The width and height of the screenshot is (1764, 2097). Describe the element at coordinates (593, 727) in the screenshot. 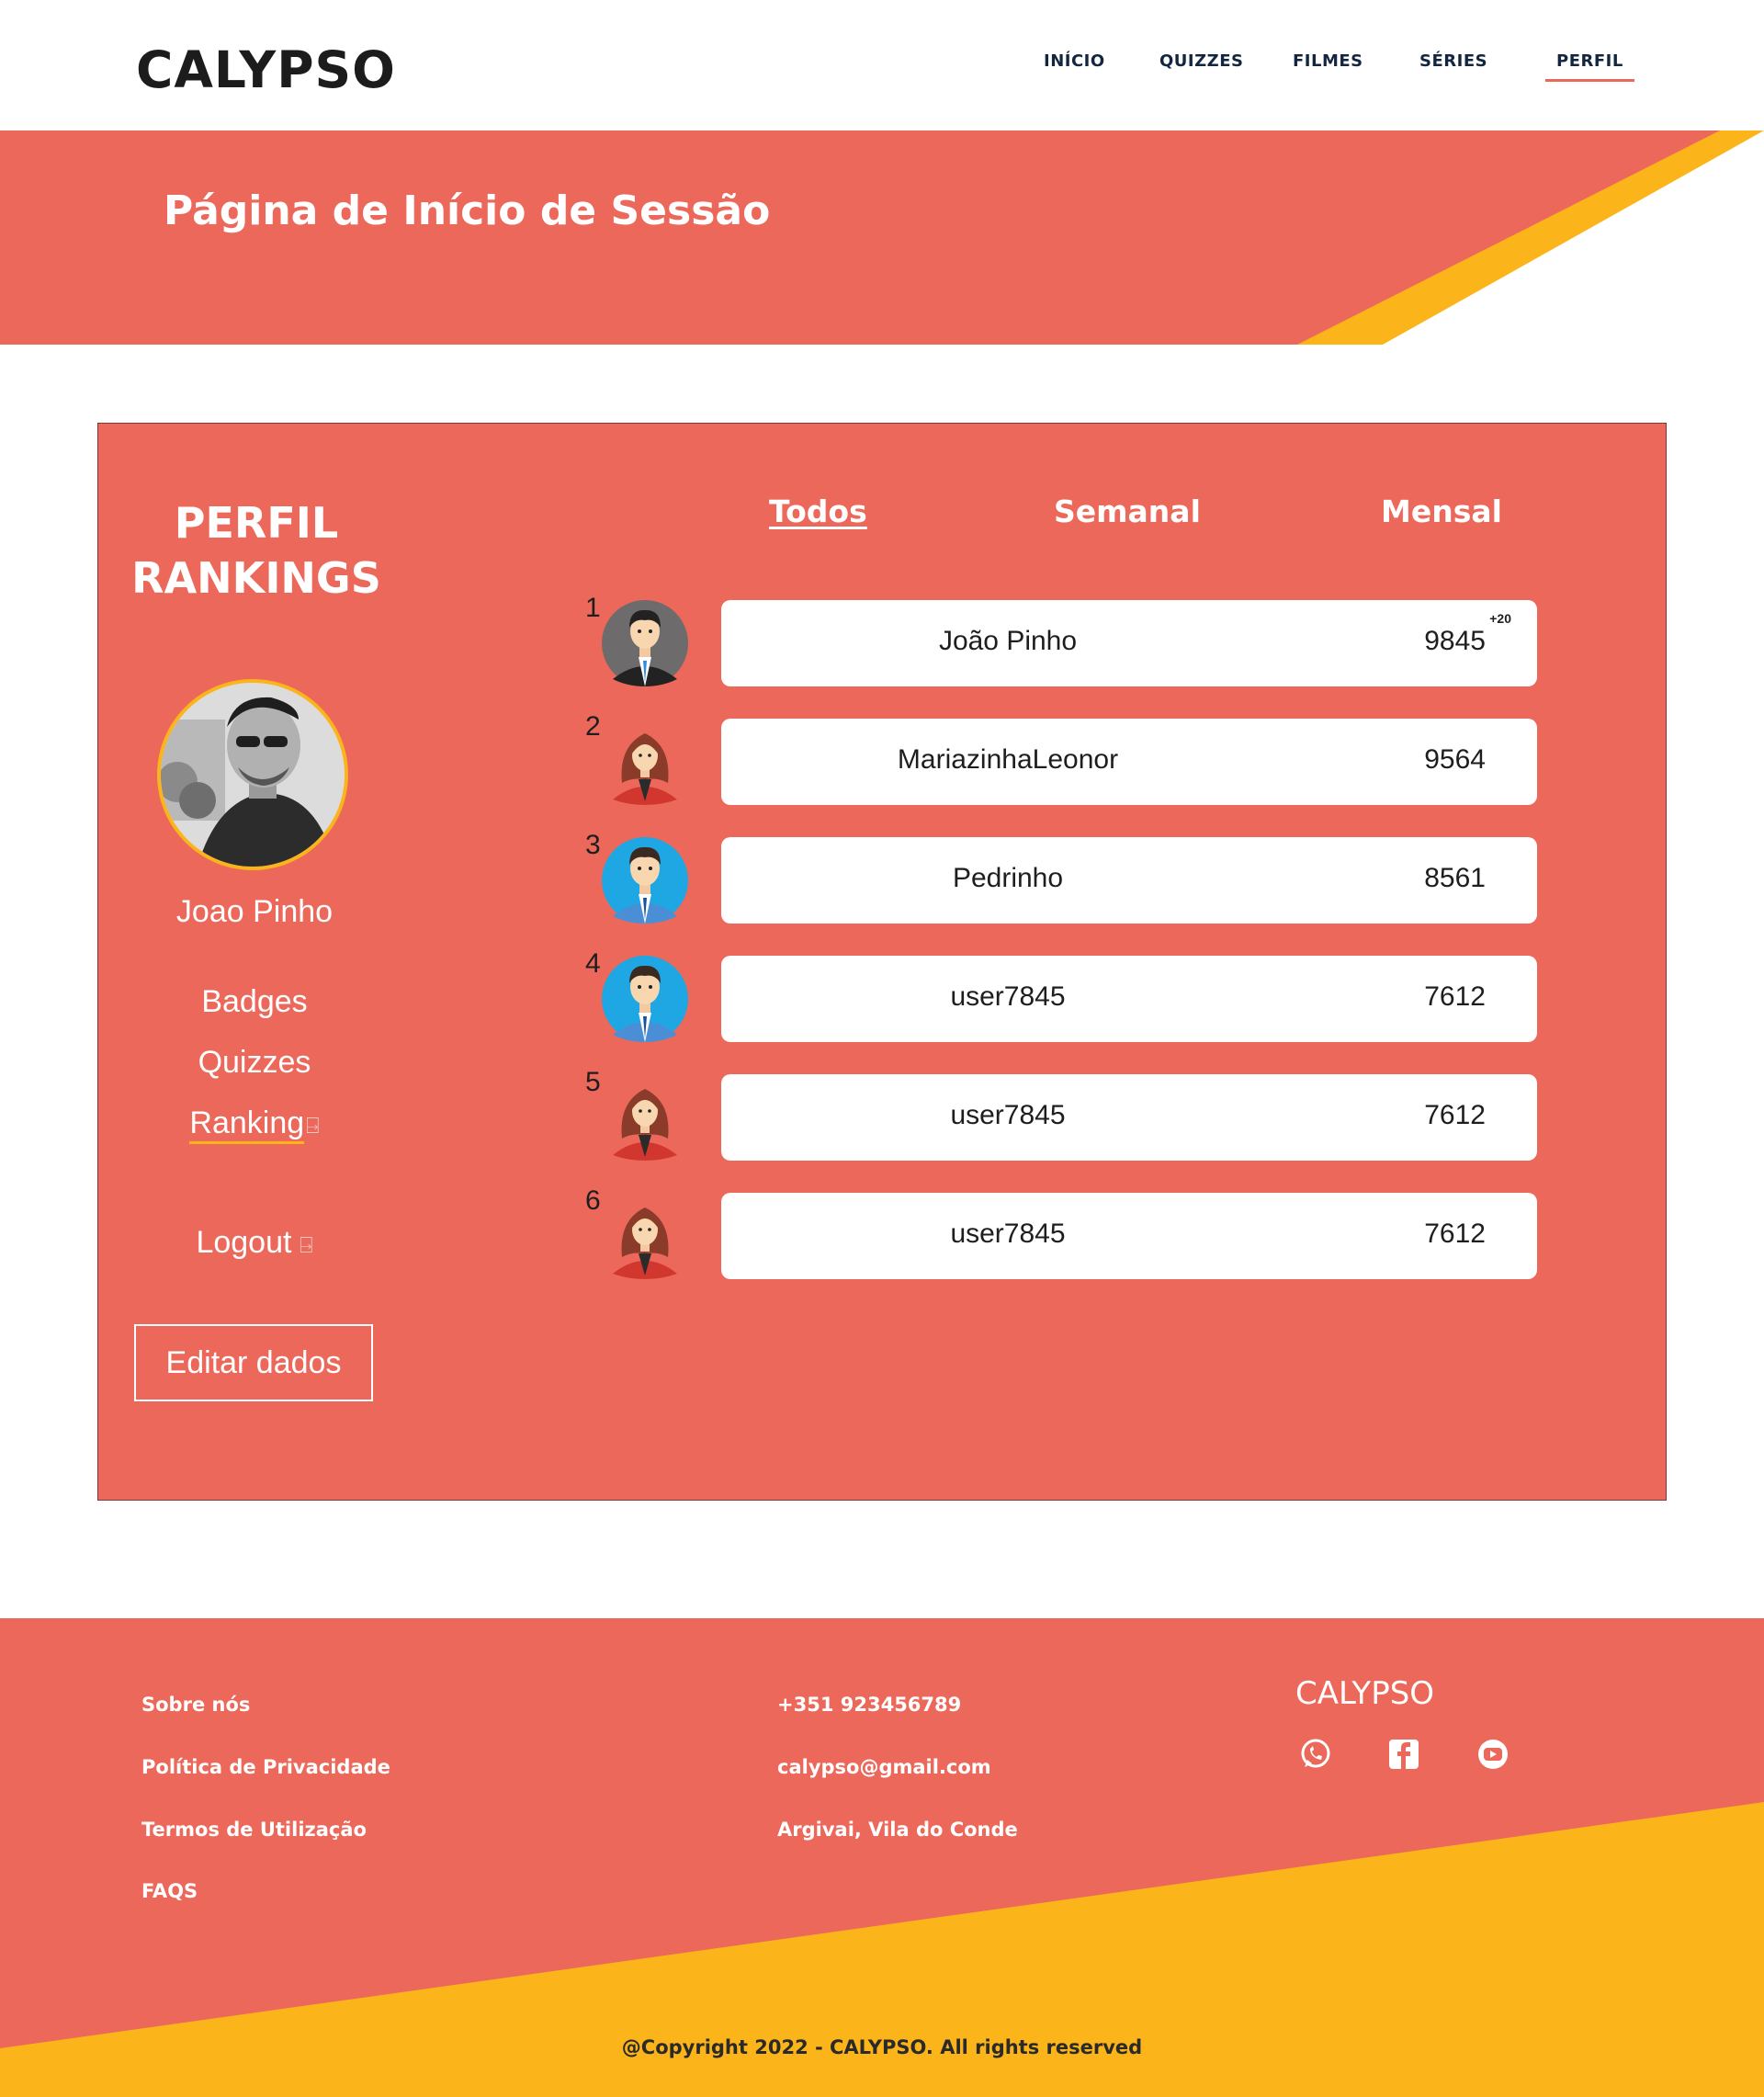

I see `rank-number: 2` at that location.